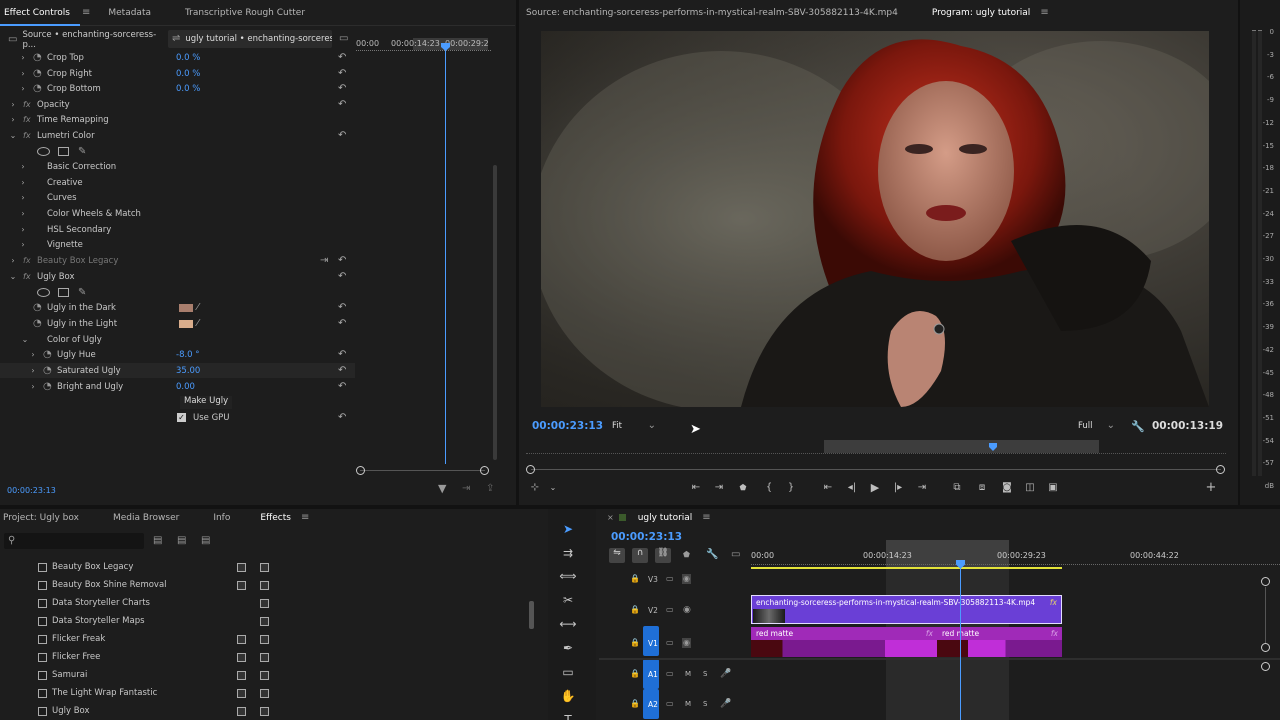 This screenshot has width=1280, height=720. Describe the element at coordinates (82, 151) in the screenshot. I see `pen-mask-icon: ✎` at that location.